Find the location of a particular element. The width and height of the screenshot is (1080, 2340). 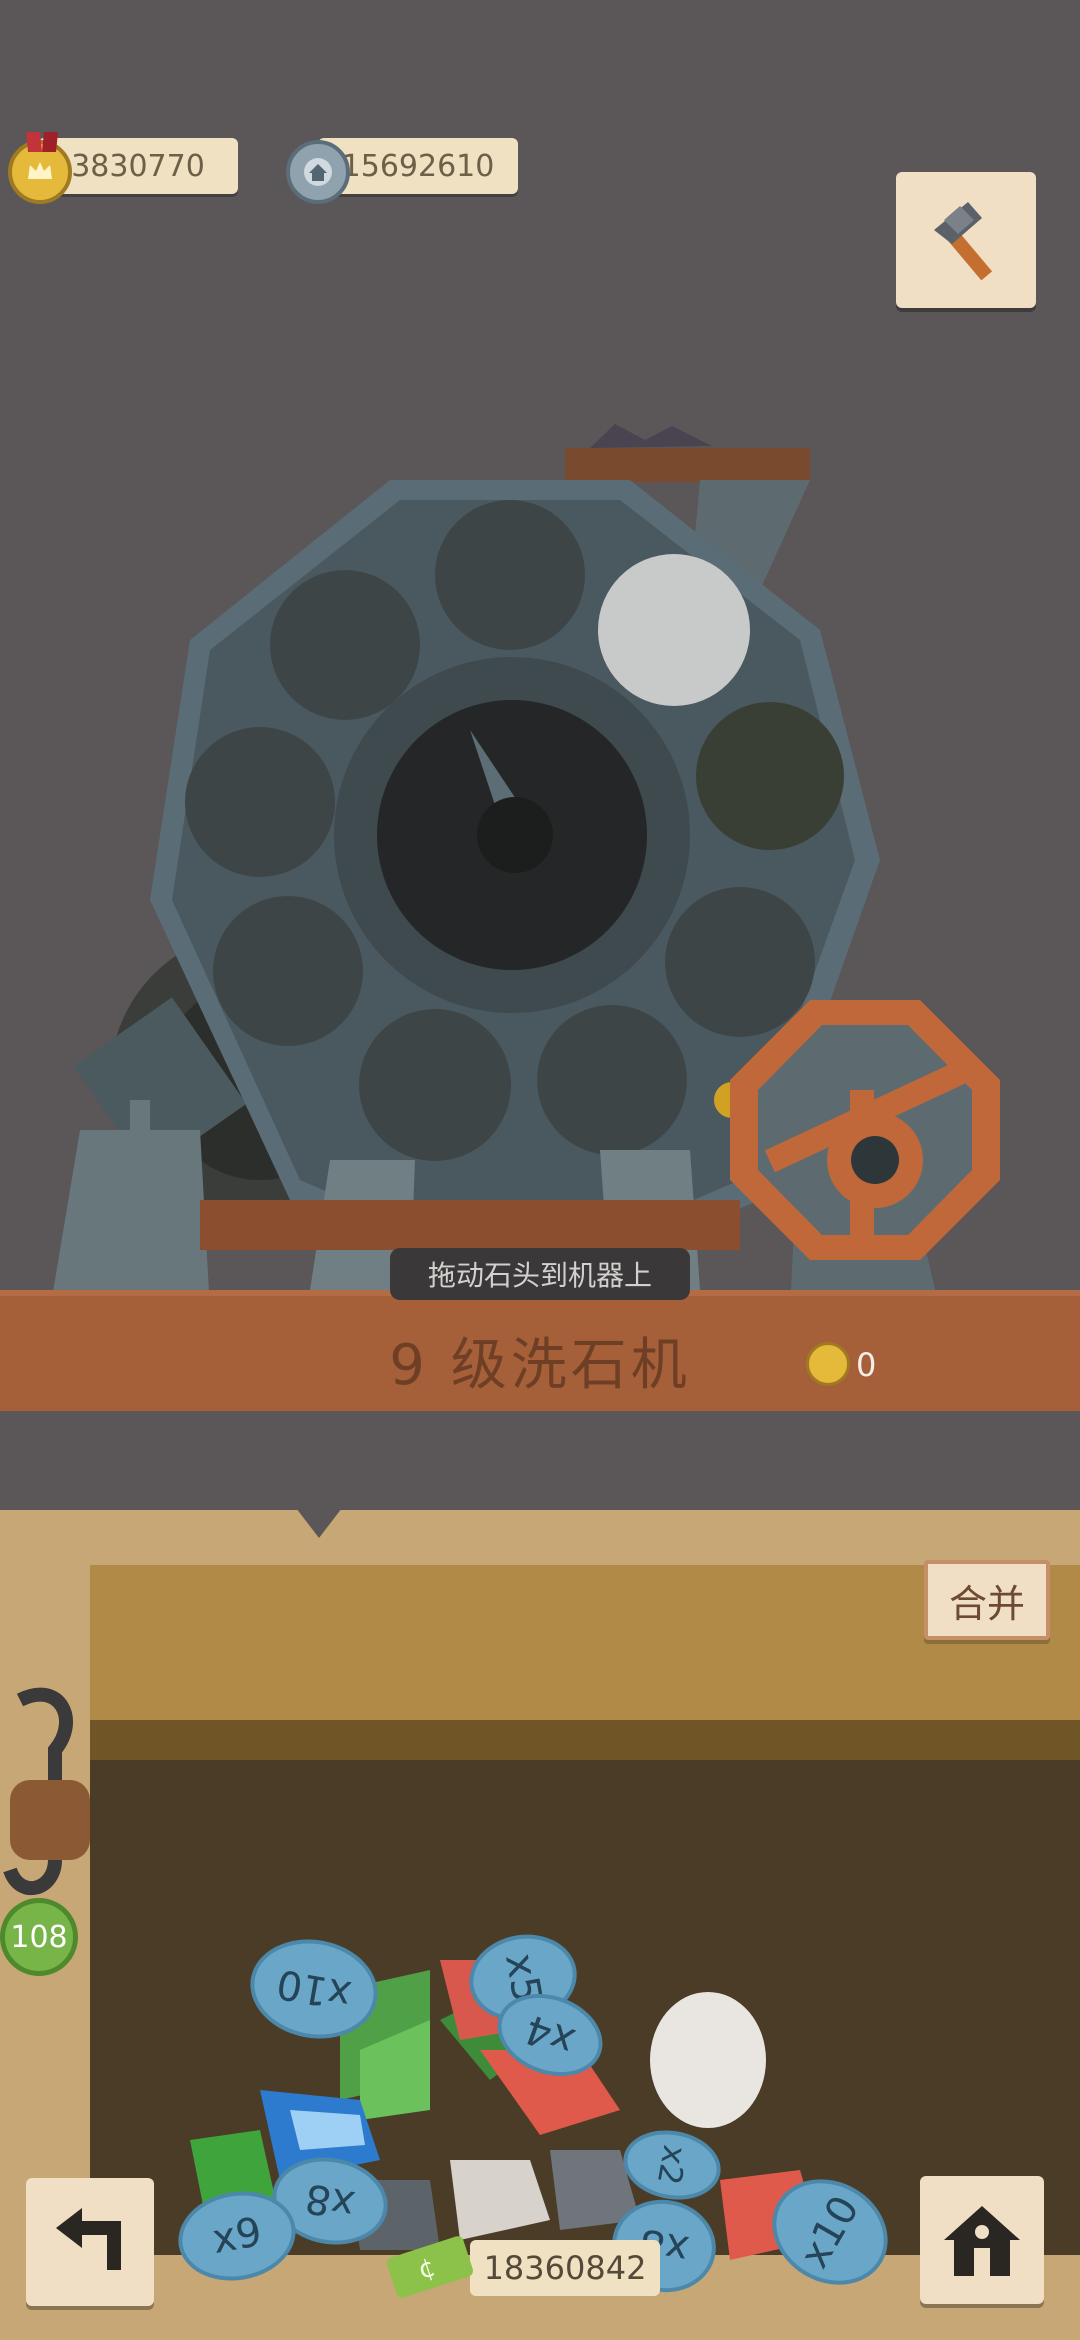

medal-currency-value: 3830770 is located at coordinates (138, 166).